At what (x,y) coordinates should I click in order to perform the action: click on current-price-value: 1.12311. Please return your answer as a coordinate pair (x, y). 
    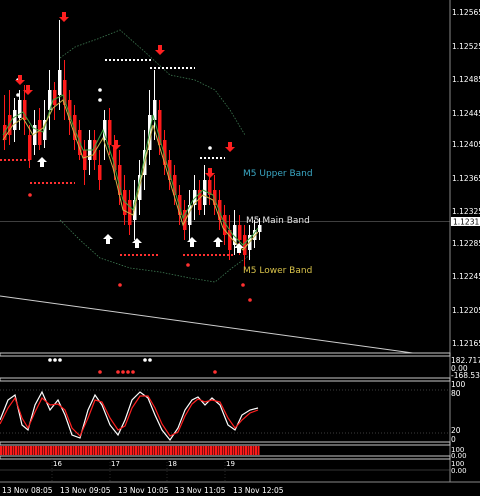
    Looking at the image, I should click on (466, 222).